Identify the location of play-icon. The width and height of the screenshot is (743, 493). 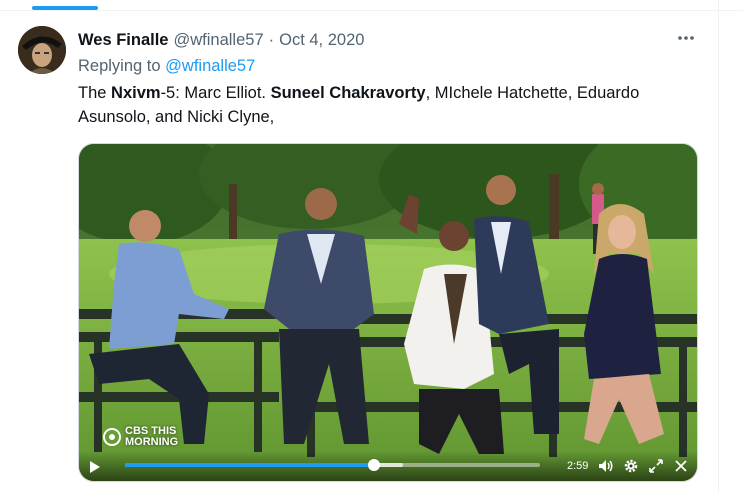
(95, 467).